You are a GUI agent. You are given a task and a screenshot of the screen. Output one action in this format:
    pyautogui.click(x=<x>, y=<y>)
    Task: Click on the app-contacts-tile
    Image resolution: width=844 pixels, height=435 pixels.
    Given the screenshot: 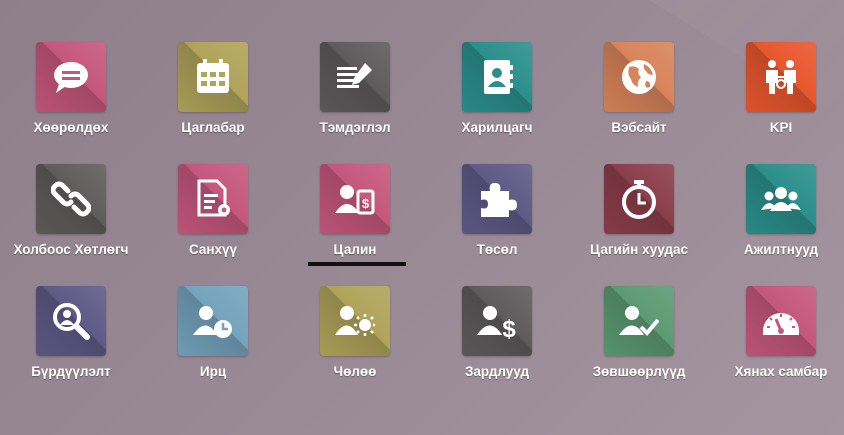 What is the action you would take?
    pyautogui.click(x=497, y=77)
    